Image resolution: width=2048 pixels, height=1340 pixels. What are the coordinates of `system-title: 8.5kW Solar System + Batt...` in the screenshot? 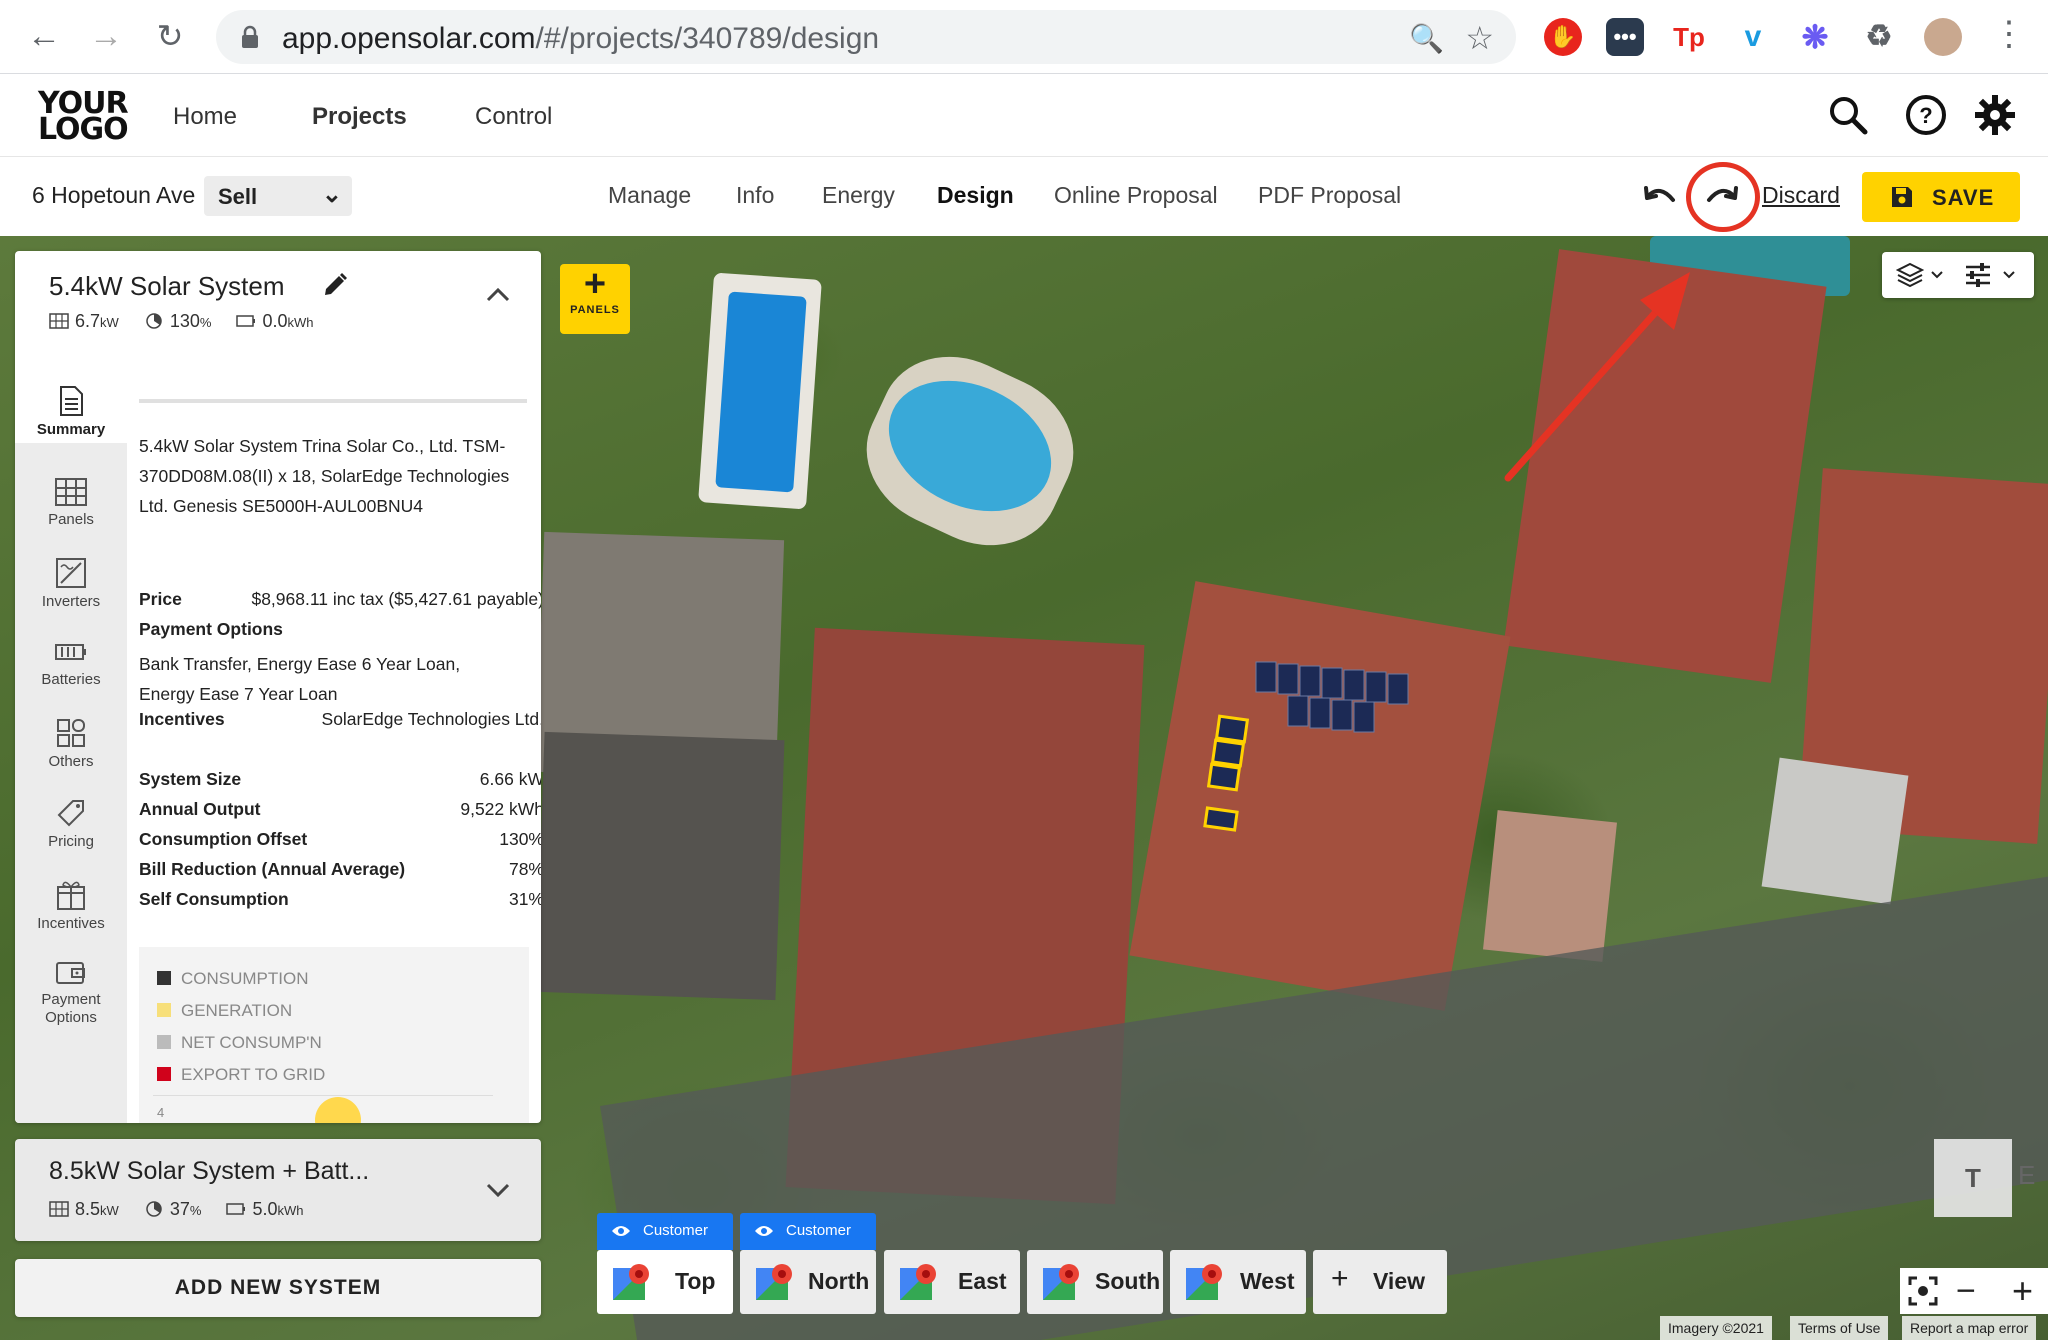 It's located at (209, 1171).